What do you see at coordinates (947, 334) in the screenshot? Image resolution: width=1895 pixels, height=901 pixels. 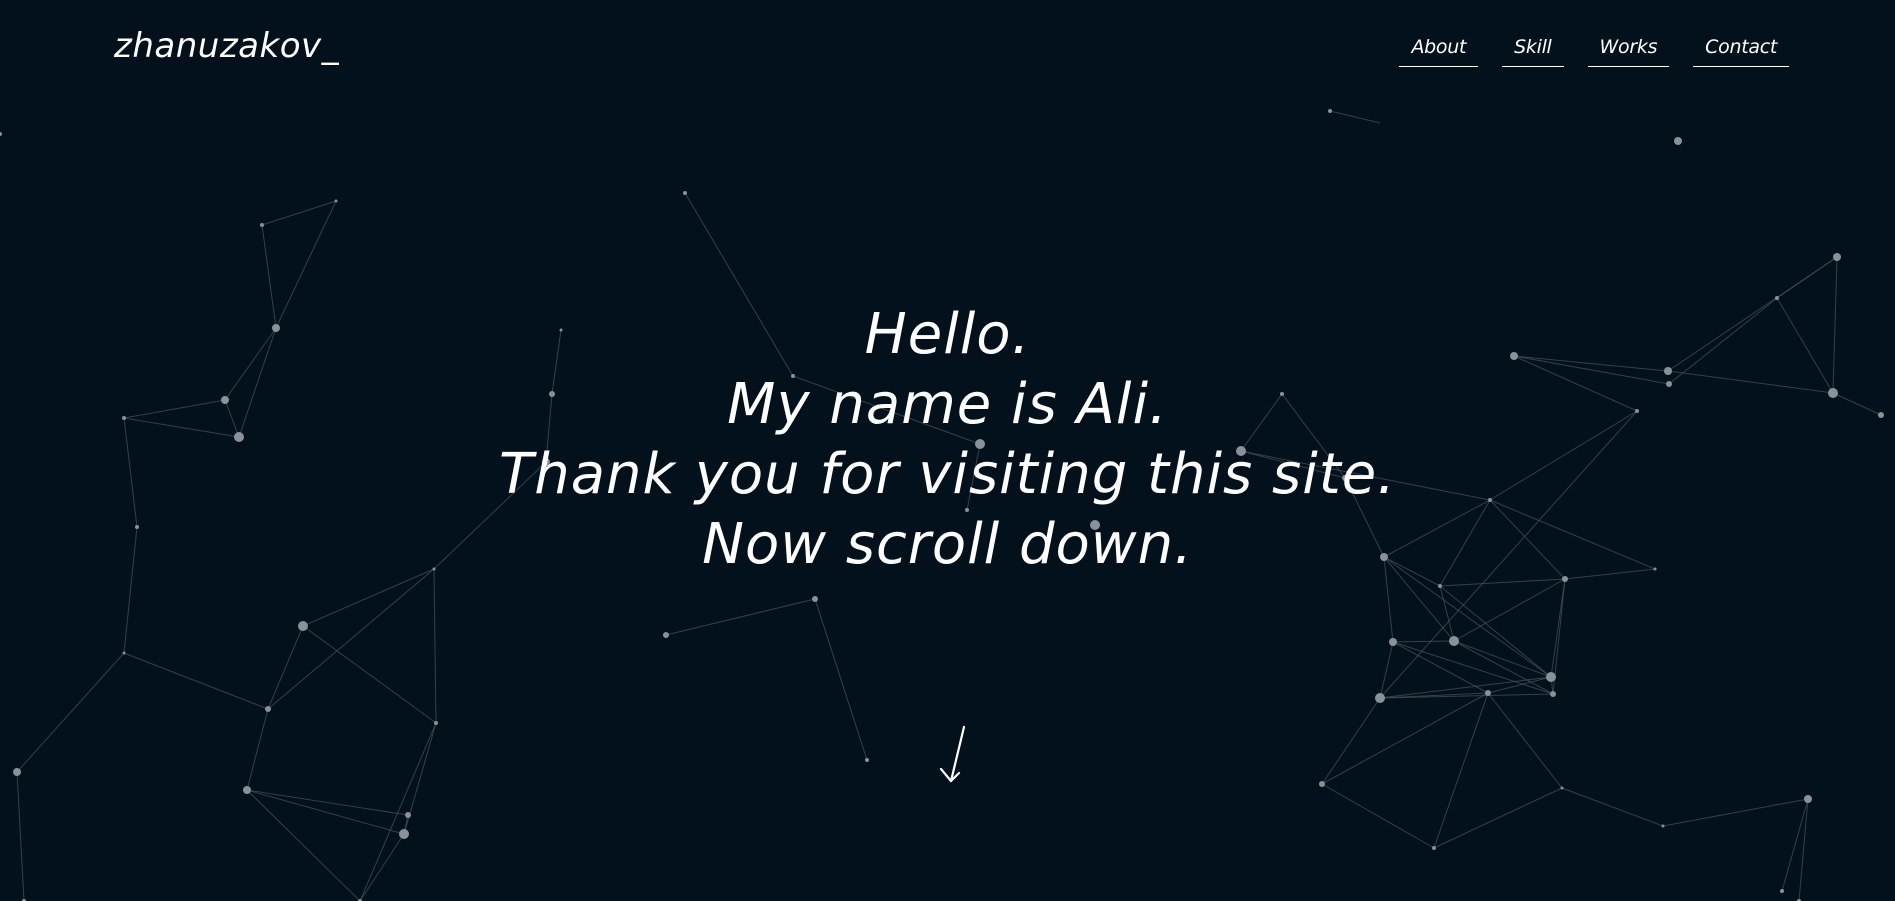 I see `hero-line-hello: Hello.` at bounding box center [947, 334].